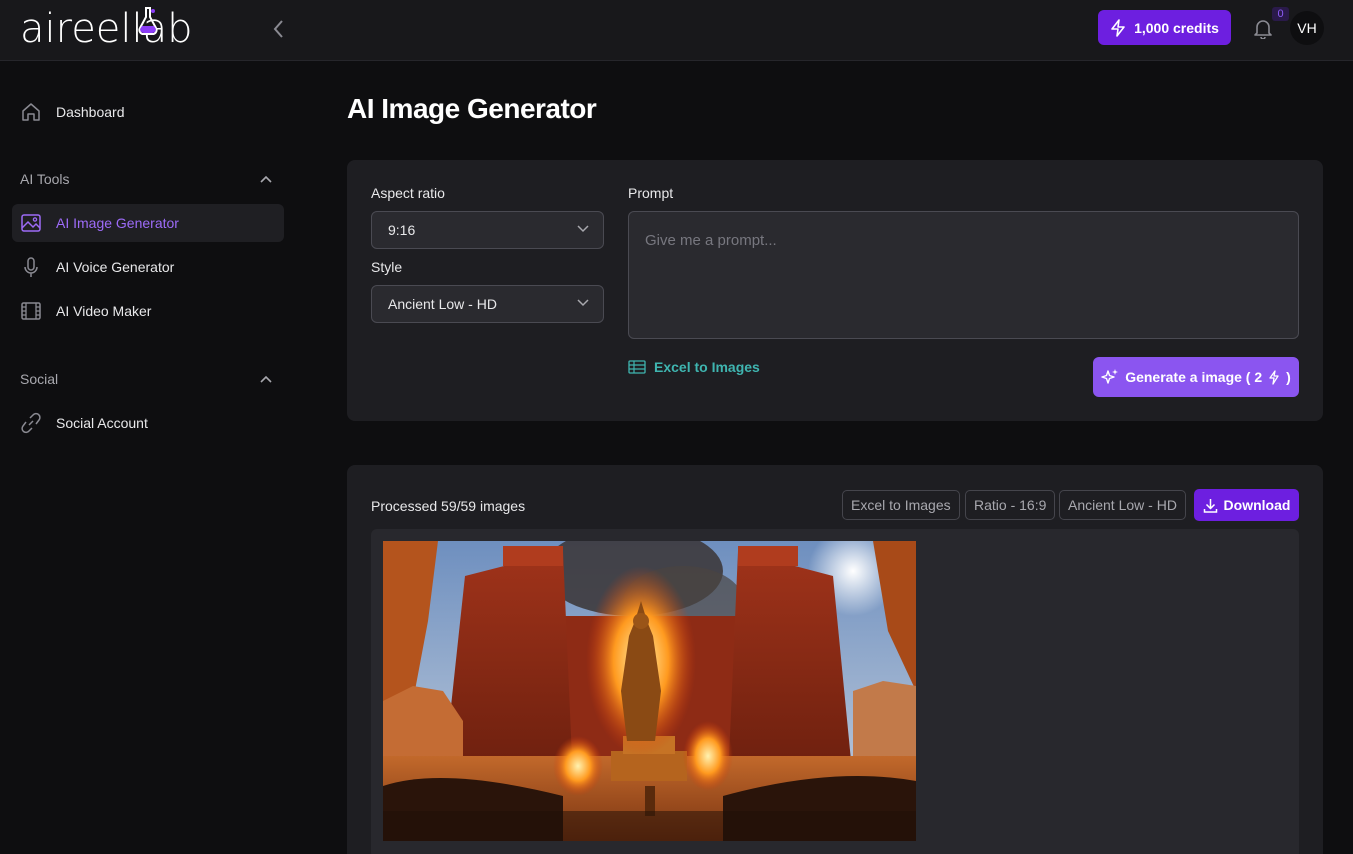  Describe the element at coordinates (487, 230) in the screenshot. I see `aspect-ratio-select: 9:16` at that location.